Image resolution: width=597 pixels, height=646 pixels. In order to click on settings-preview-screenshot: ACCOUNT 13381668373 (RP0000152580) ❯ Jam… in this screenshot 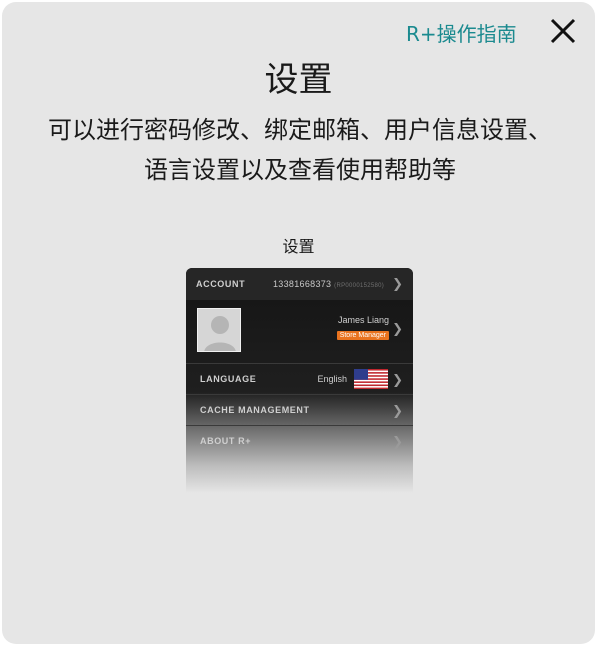, I will do `click(299, 380)`.